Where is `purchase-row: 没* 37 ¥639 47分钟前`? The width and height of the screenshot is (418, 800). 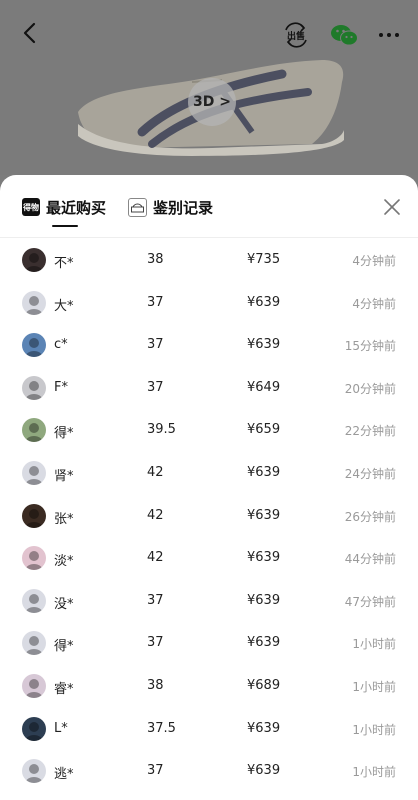 purchase-row: 没* 37 ¥639 47分钟前 is located at coordinates (209, 603).